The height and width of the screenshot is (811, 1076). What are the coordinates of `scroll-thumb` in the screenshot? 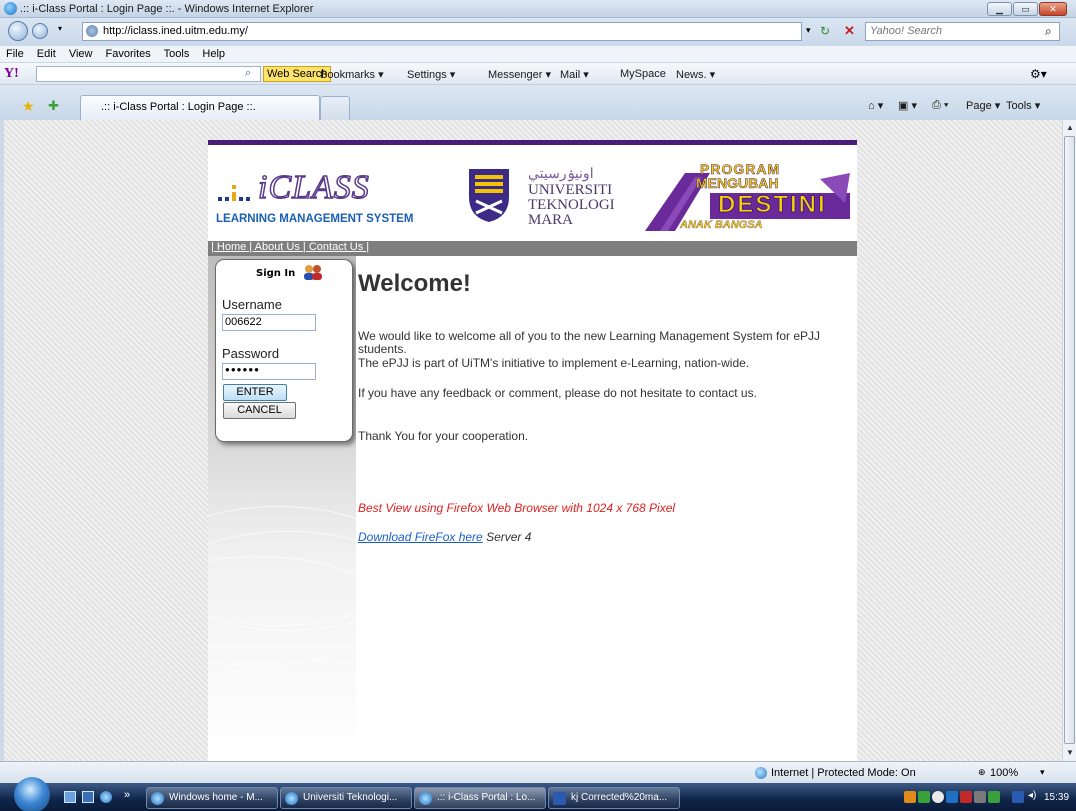 It's located at (1069, 440).